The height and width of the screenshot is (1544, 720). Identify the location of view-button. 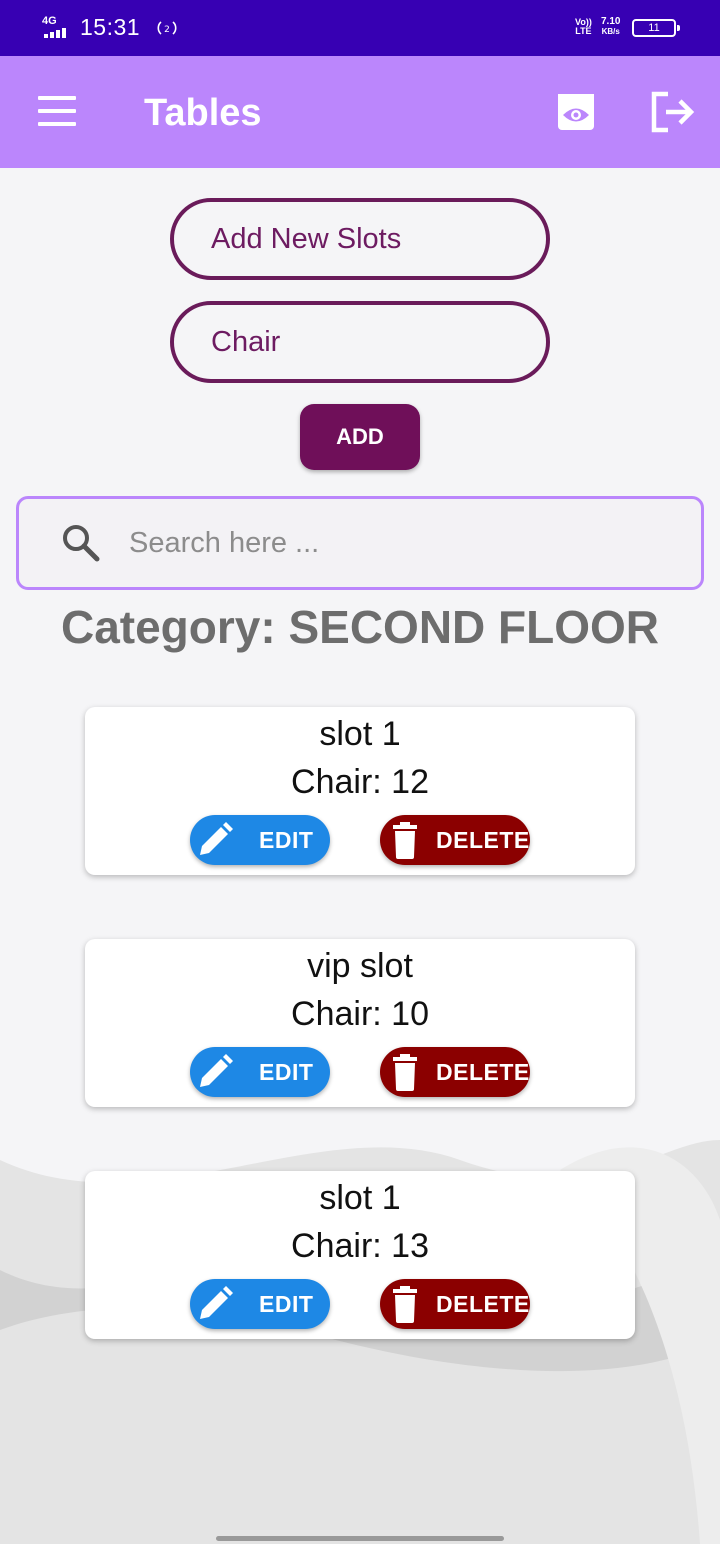
(576, 112).